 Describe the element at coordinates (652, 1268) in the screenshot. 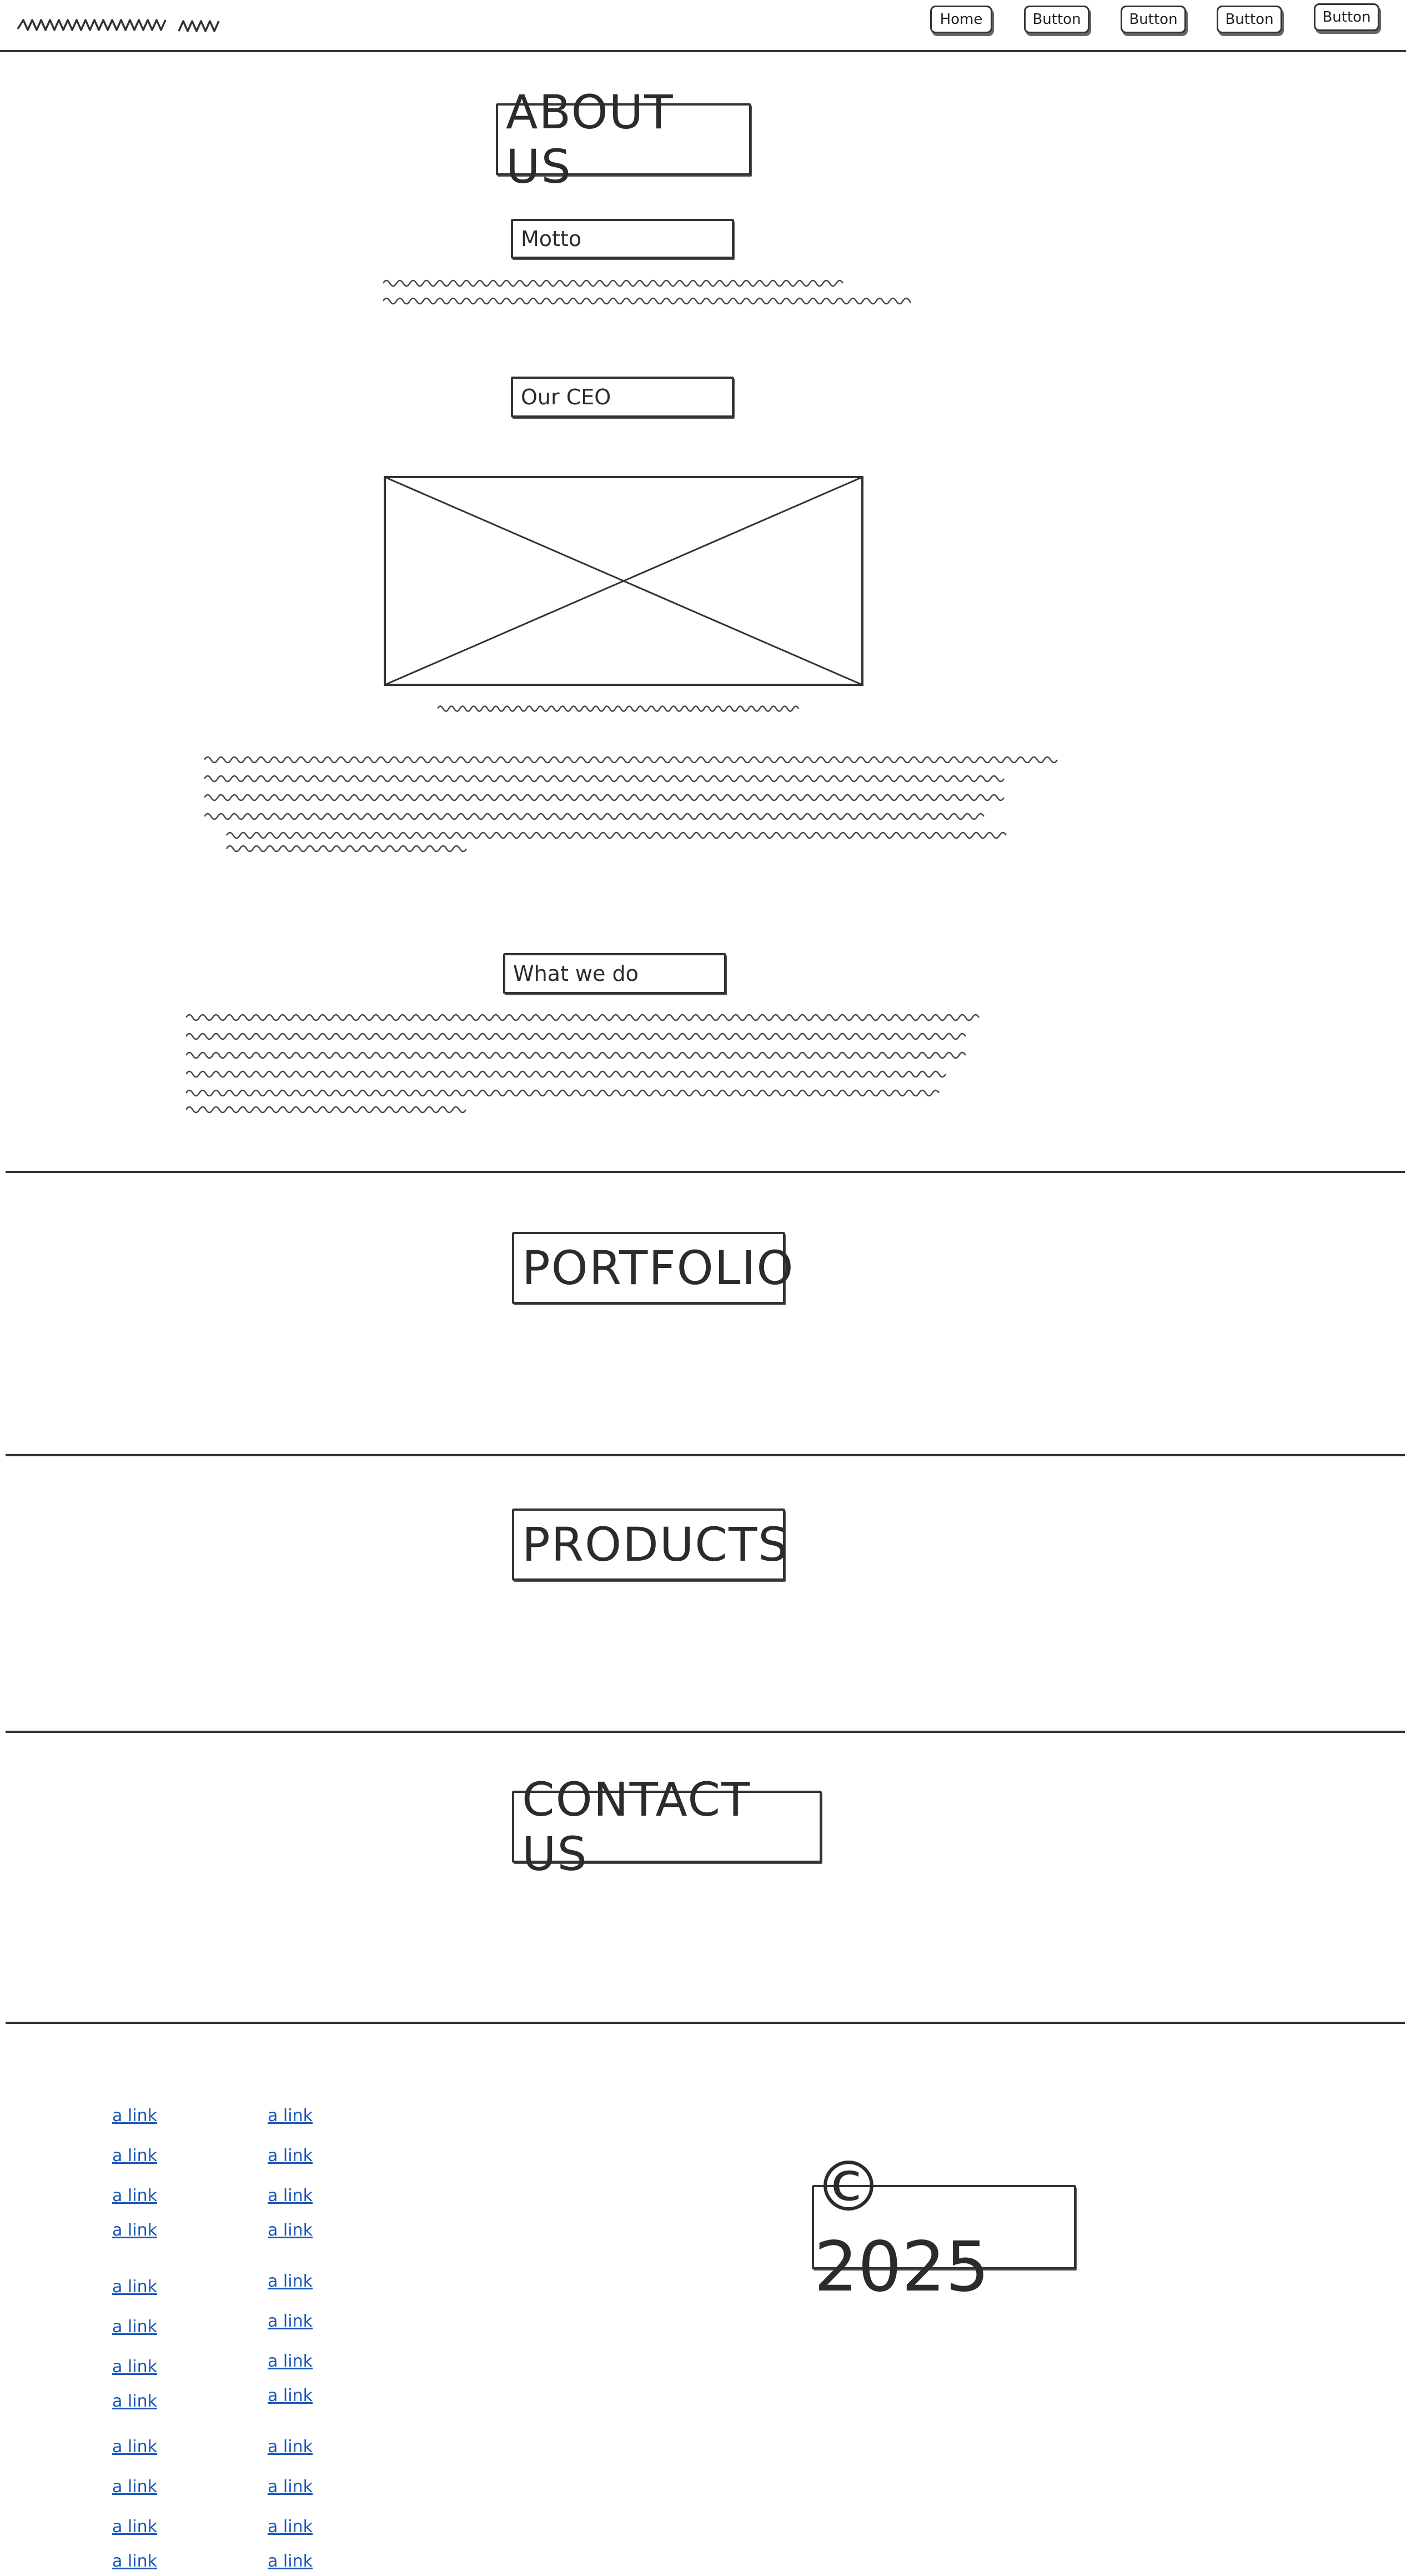

I see `portfolio-title: PORTFOLIO` at that location.